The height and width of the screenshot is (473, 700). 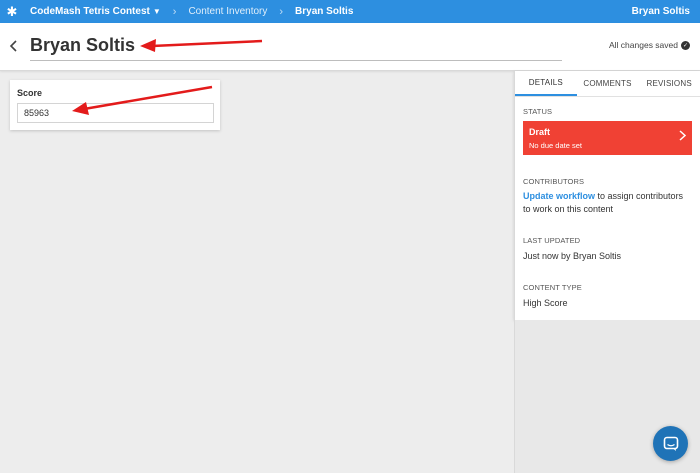 I want to click on tab-comments: COMMENTS, so click(x=608, y=83).